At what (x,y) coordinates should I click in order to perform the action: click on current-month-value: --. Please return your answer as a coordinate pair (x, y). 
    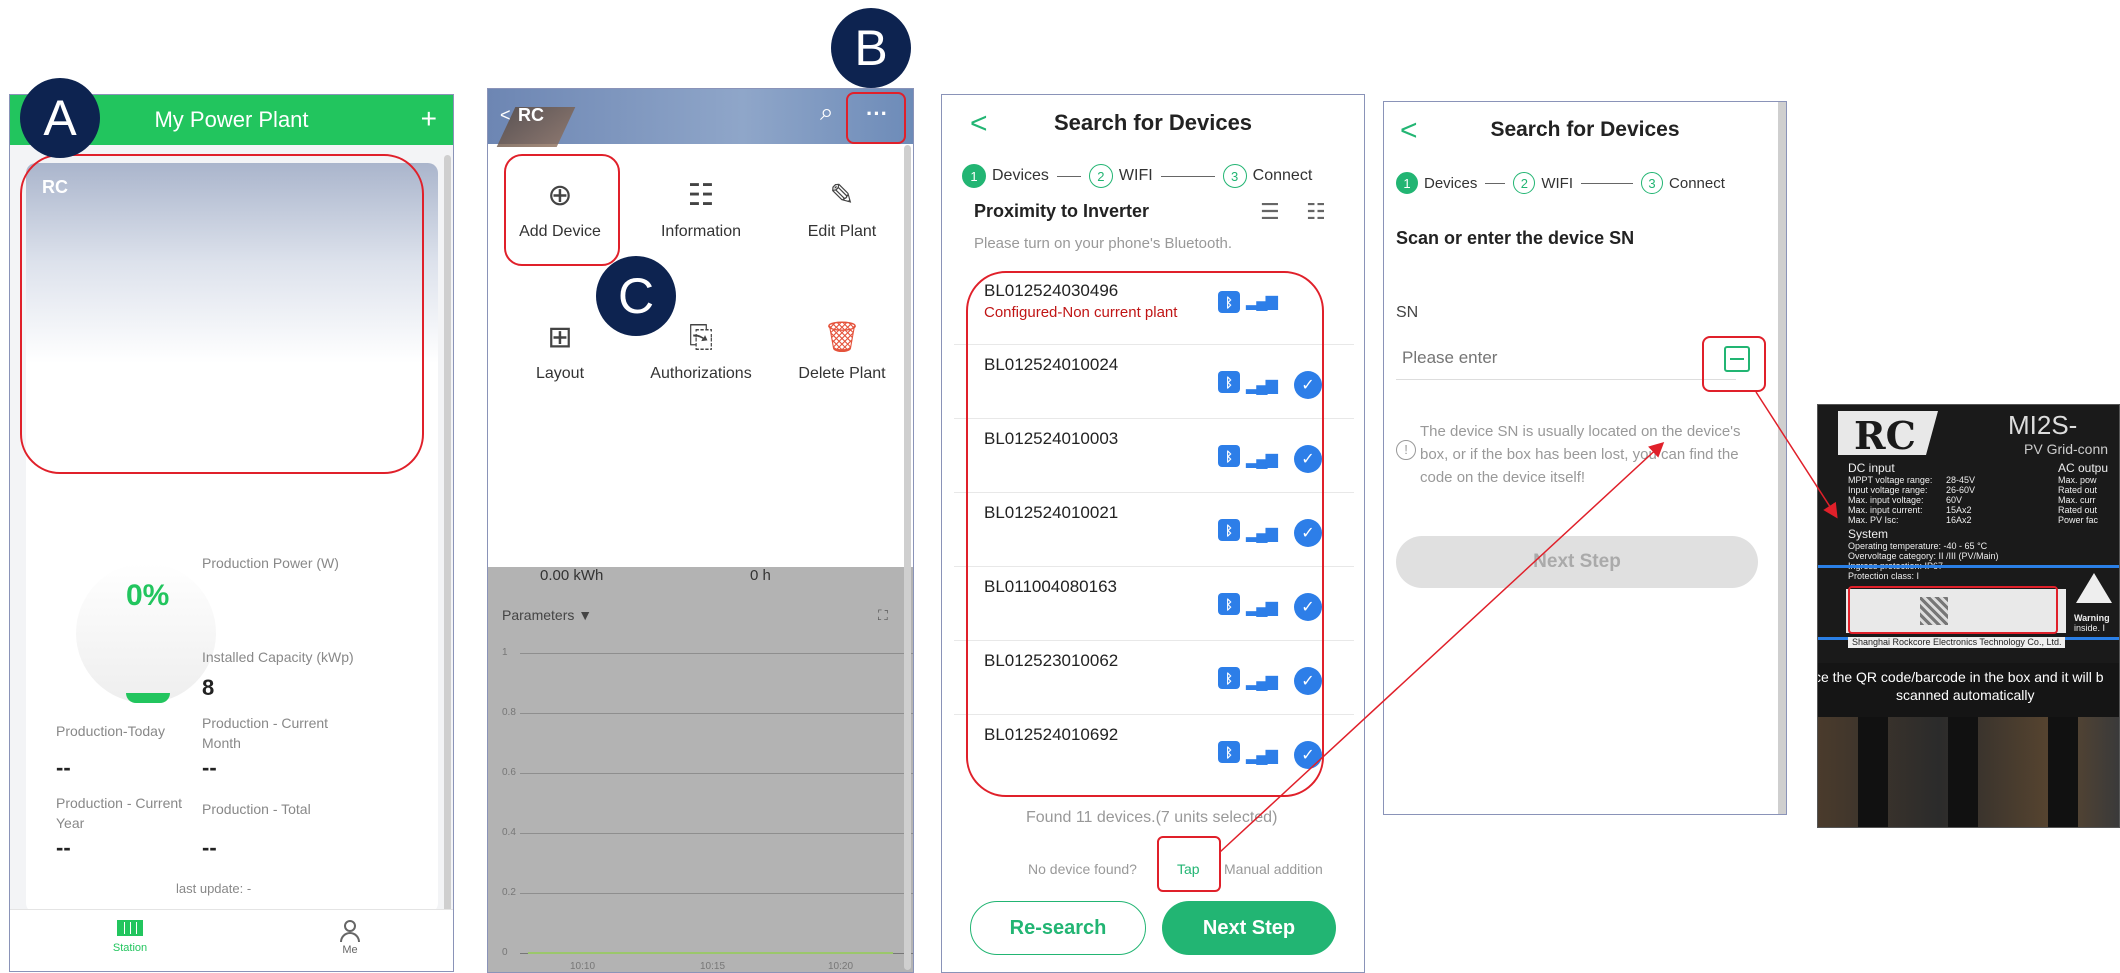
    Looking at the image, I should click on (209, 767).